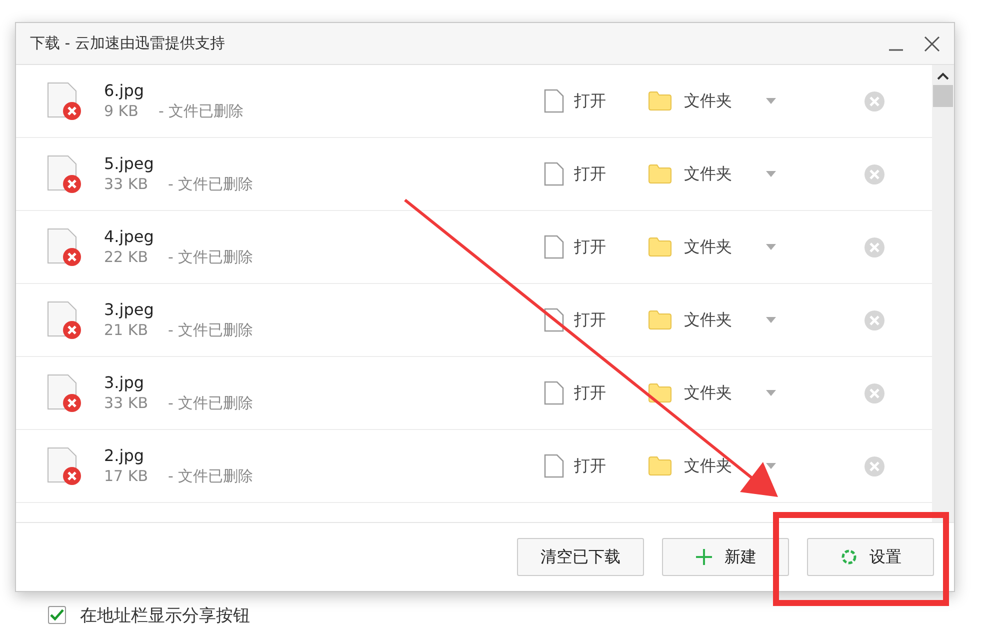 The image size is (1000, 625). What do you see at coordinates (943, 293) in the screenshot?
I see `scrollbar` at bounding box center [943, 293].